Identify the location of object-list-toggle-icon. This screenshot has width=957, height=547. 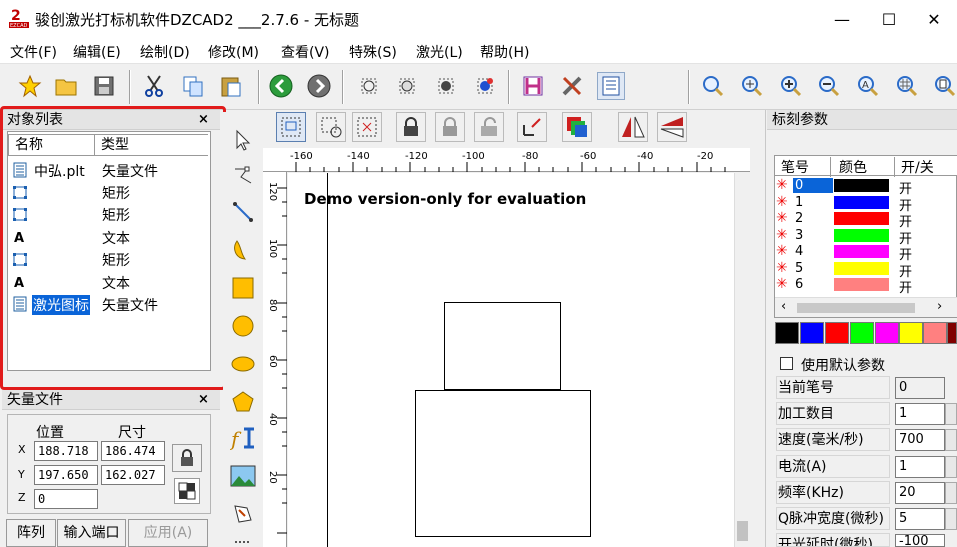
(611, 86).